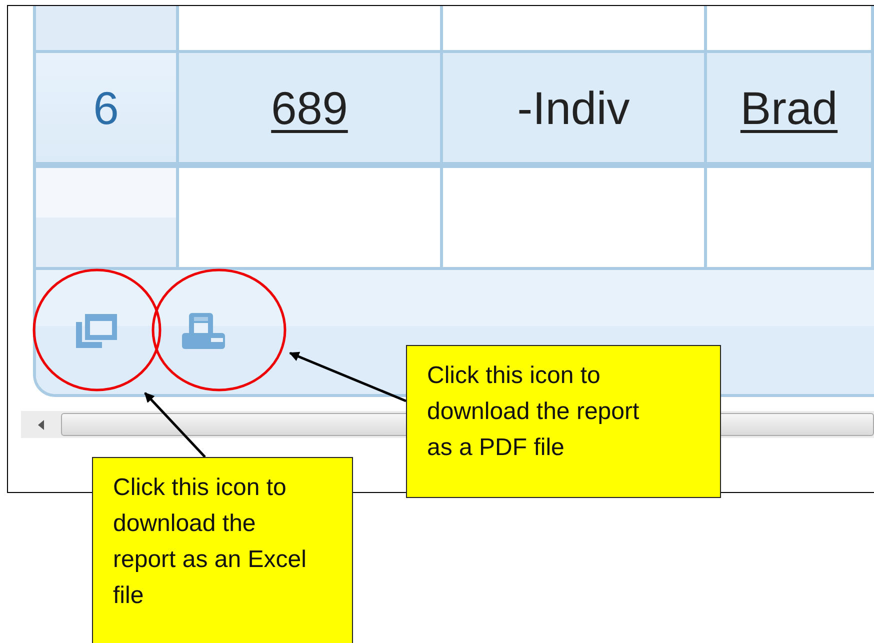 The height and width of the screenshot is (643, 874). What do you see at coordinates (563, 421) in the screenshot?
I see `callout-tooltip: Click this icon to download the report as a PDF file` at bounding box center [563, 421].